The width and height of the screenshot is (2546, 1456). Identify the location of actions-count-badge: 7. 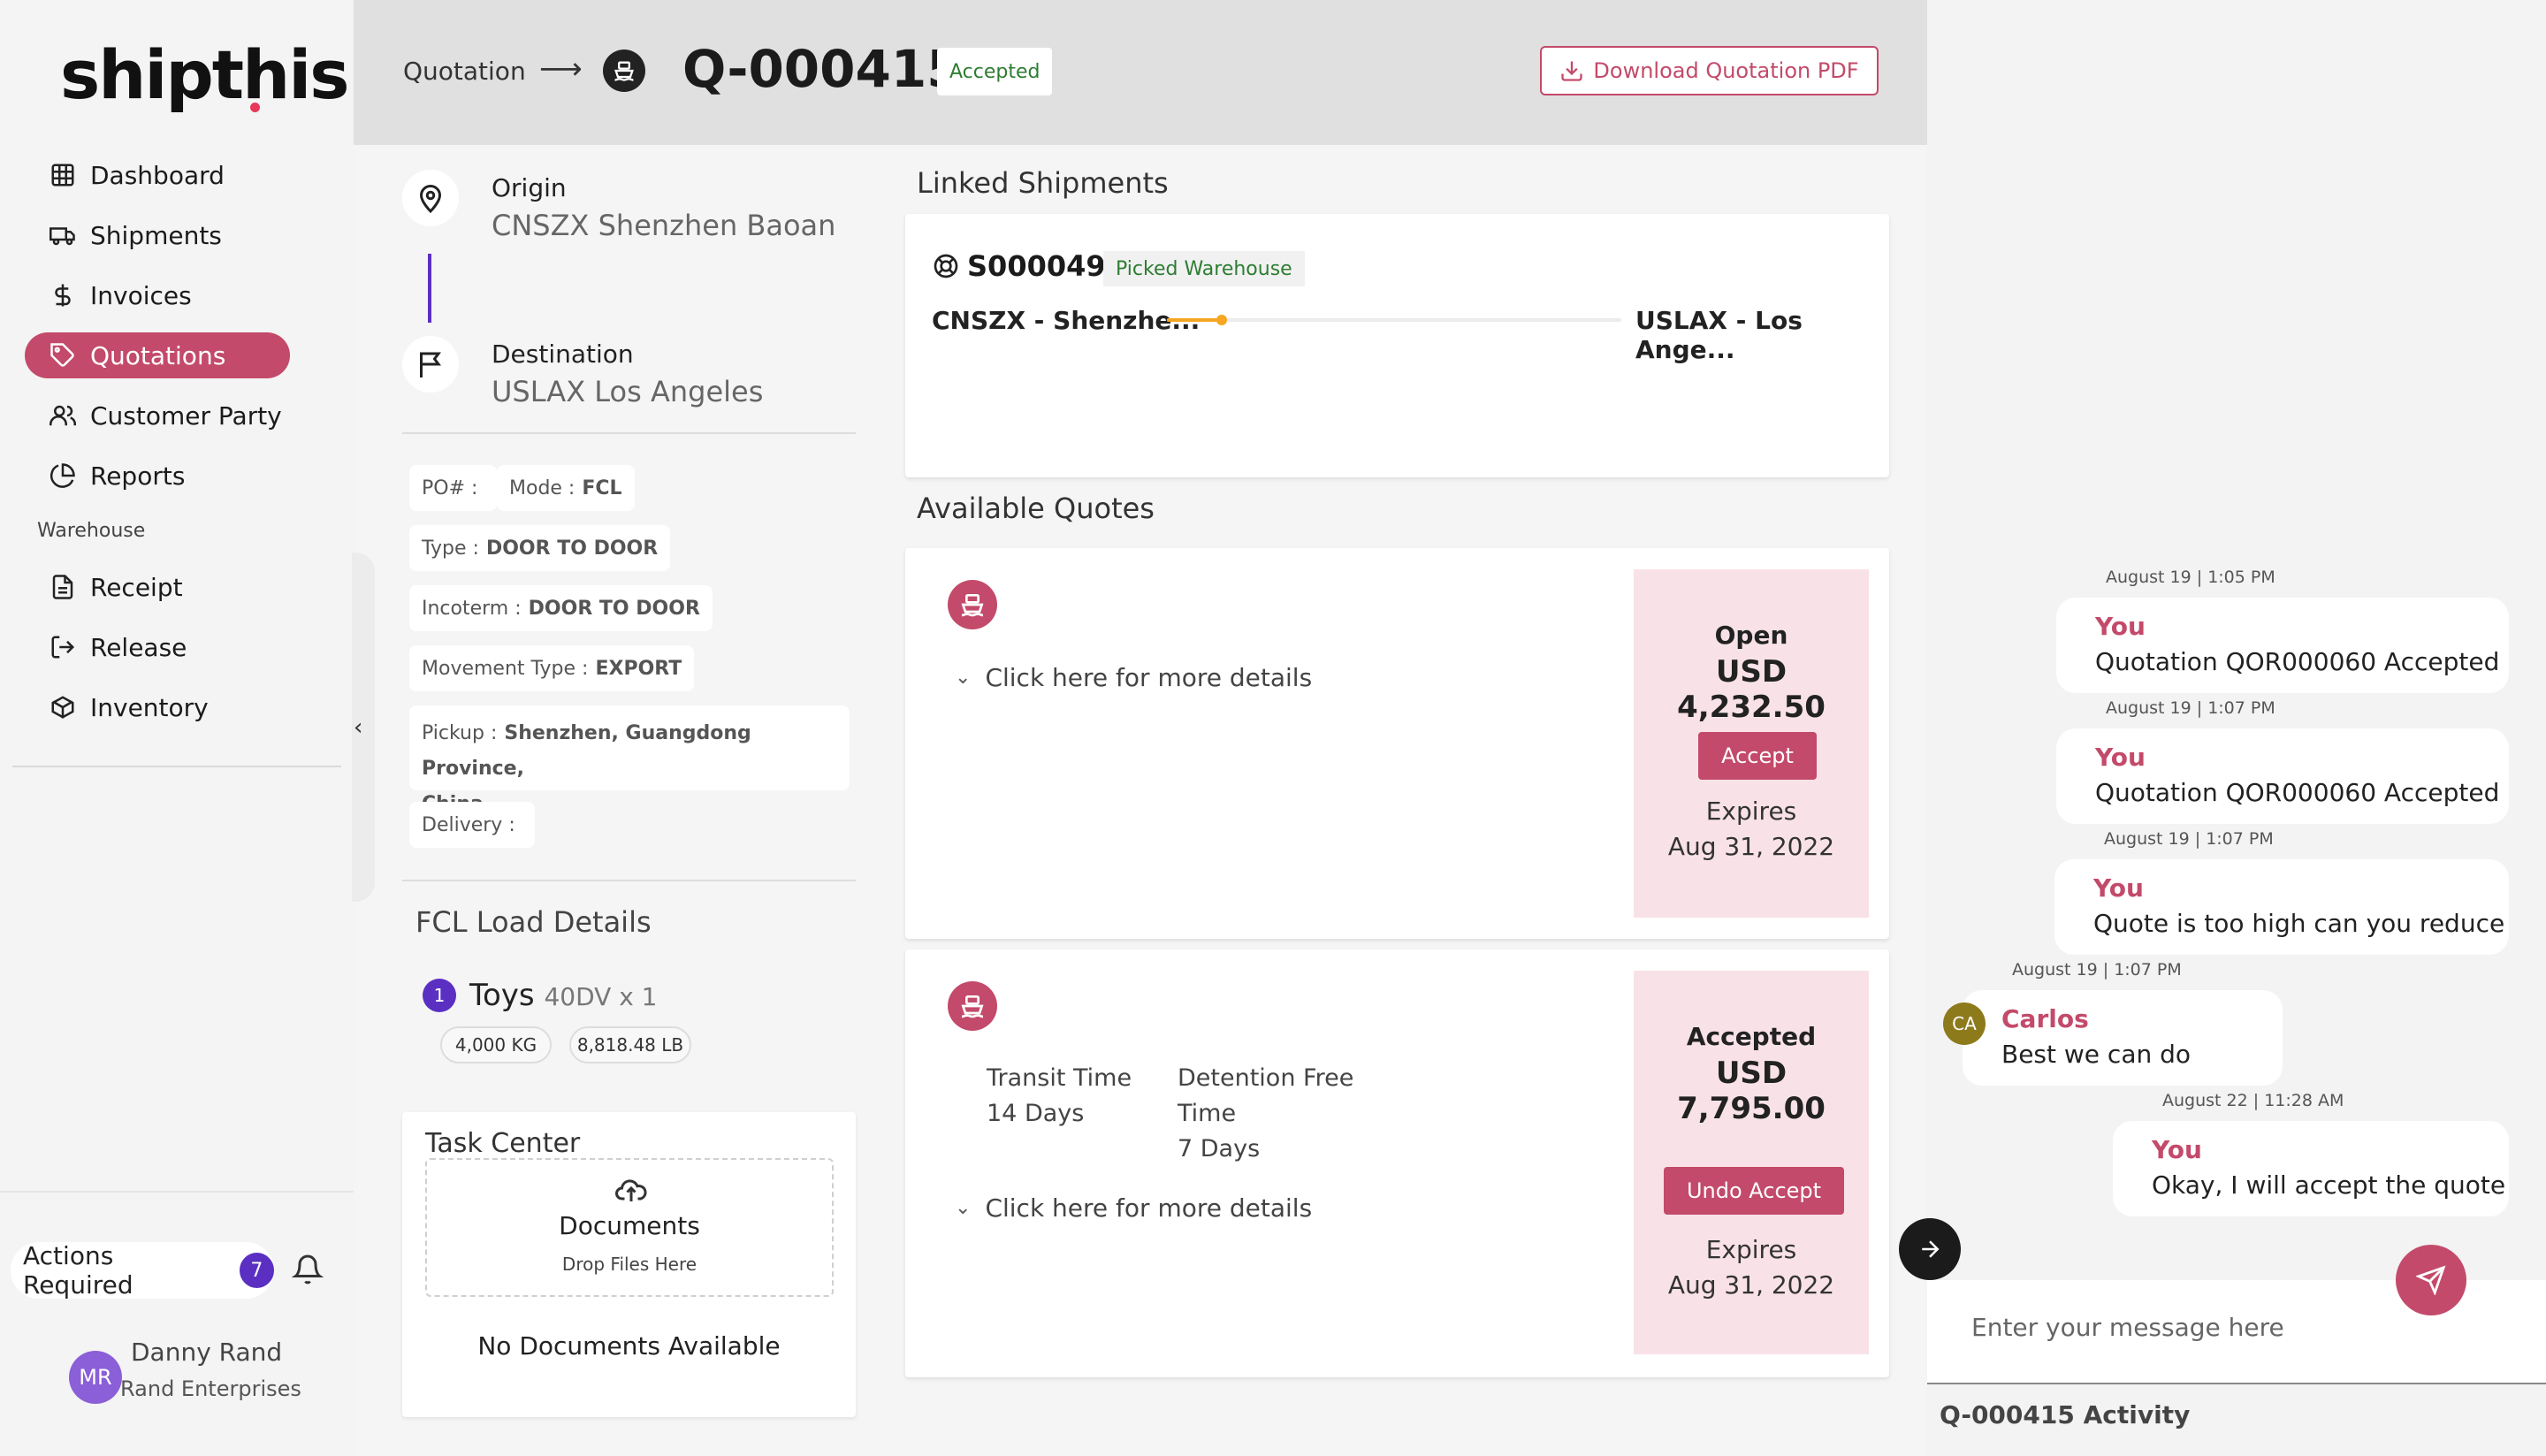
(256, 1270).